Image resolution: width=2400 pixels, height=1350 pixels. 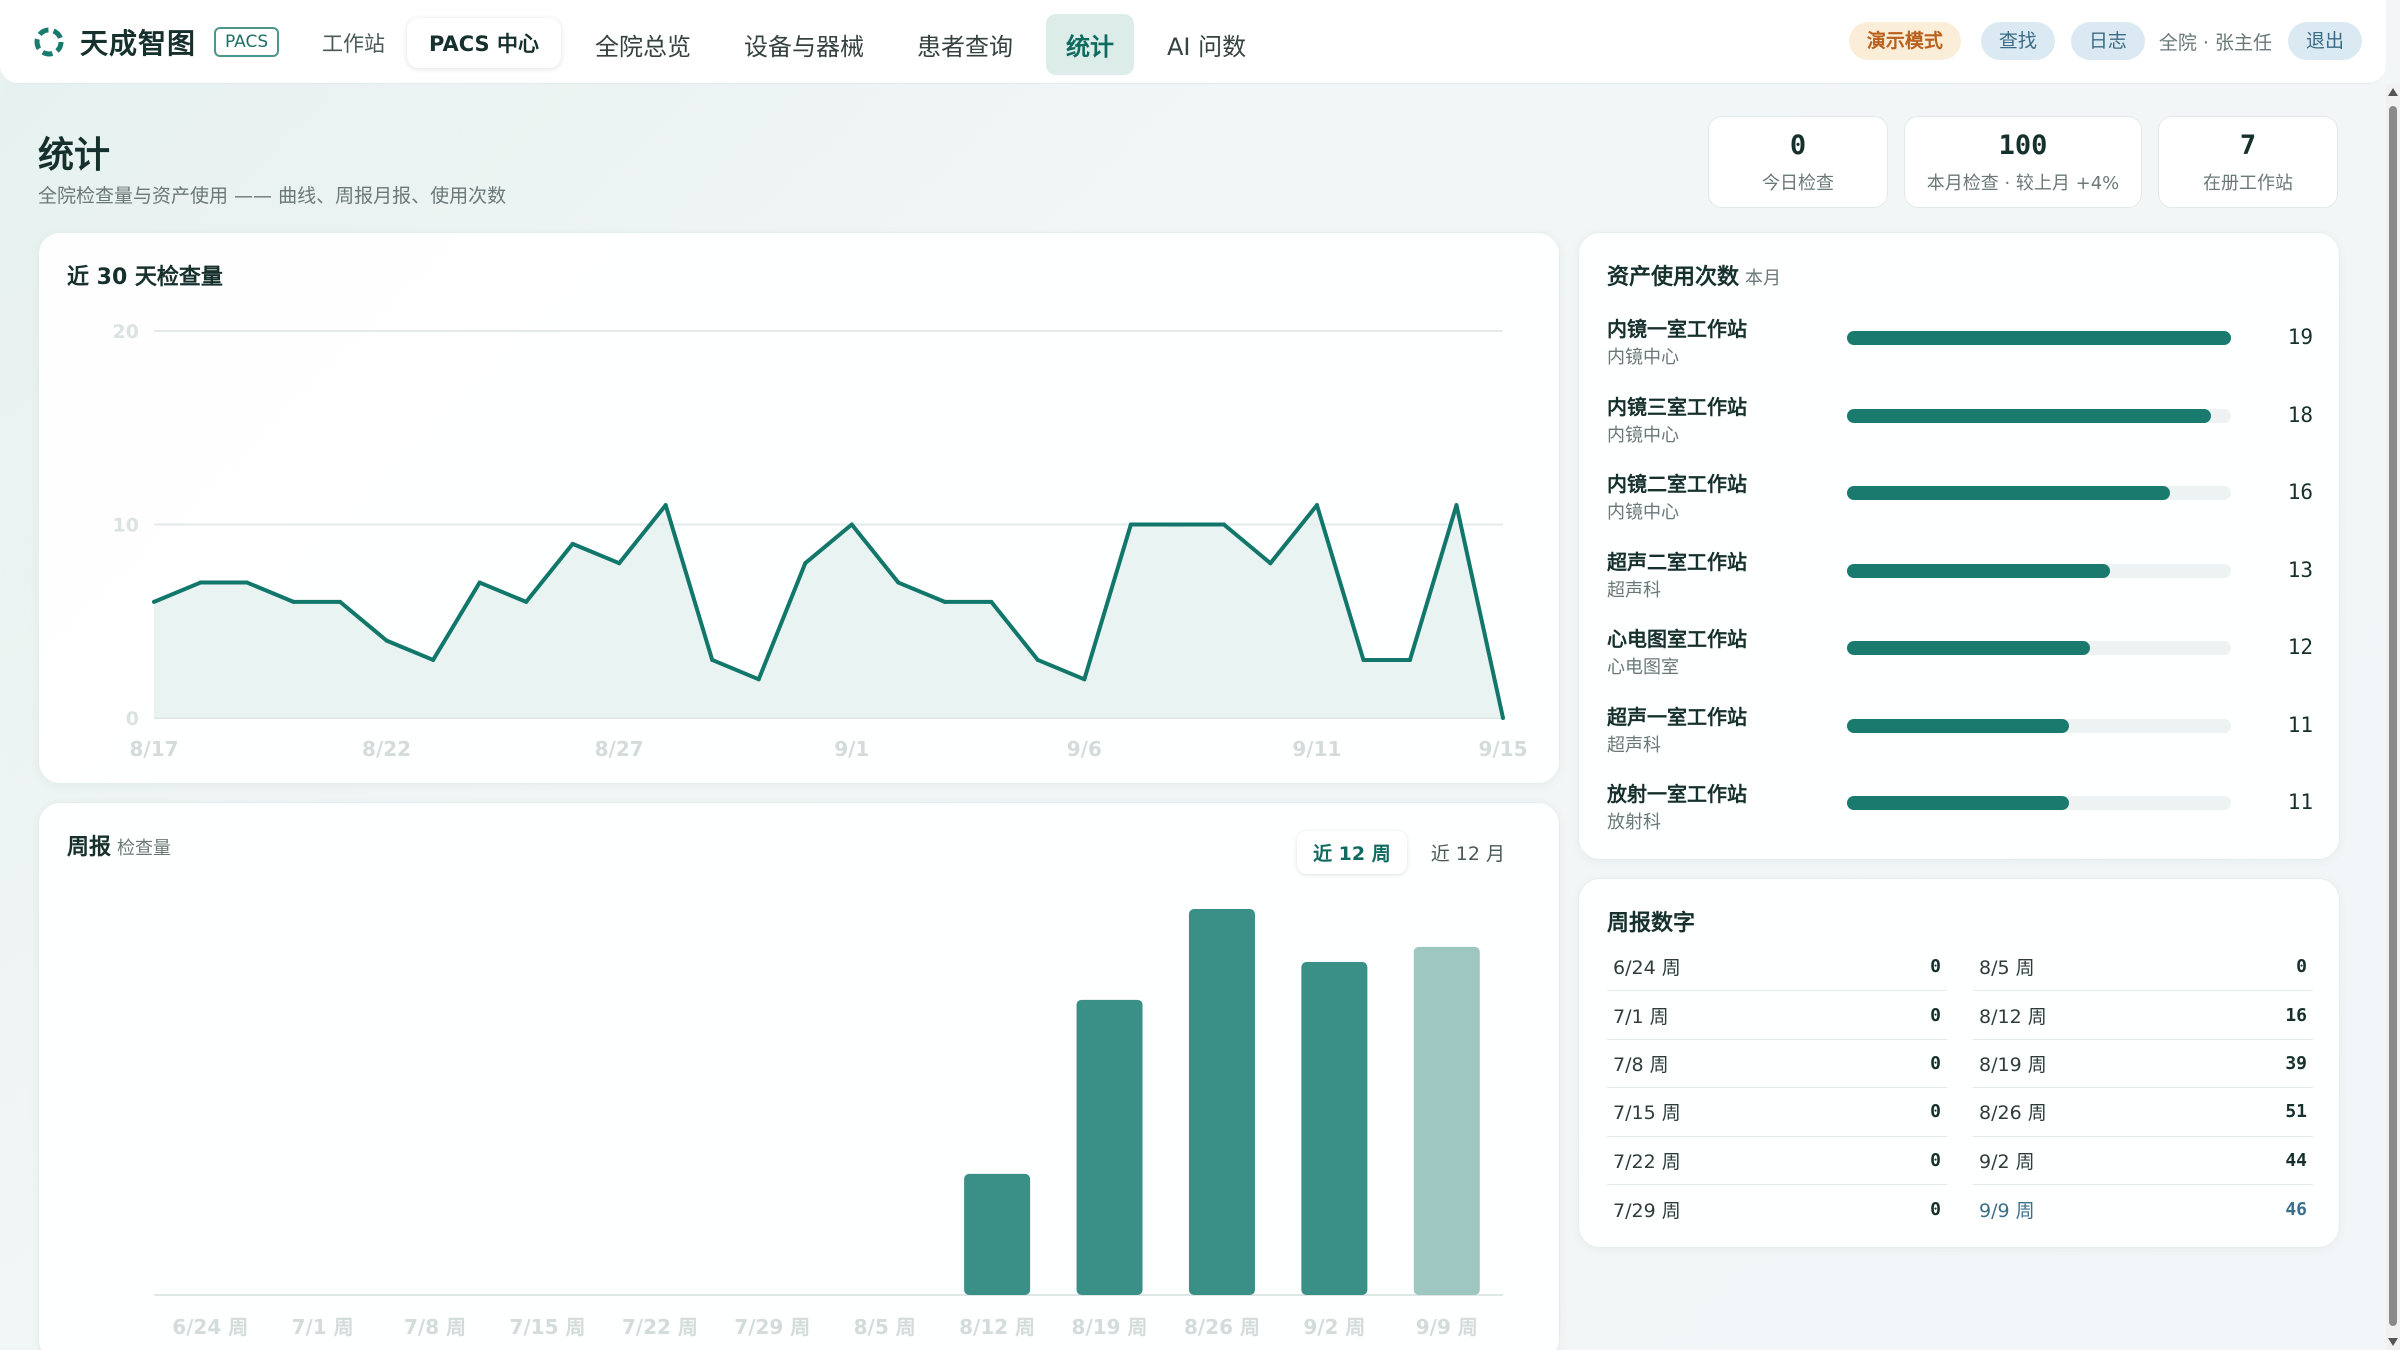 What do you see at coordinates (997, 1327) in the screenshot?
I see `x-tick-label: 8/12 周` at bounding box center [997, 1327].